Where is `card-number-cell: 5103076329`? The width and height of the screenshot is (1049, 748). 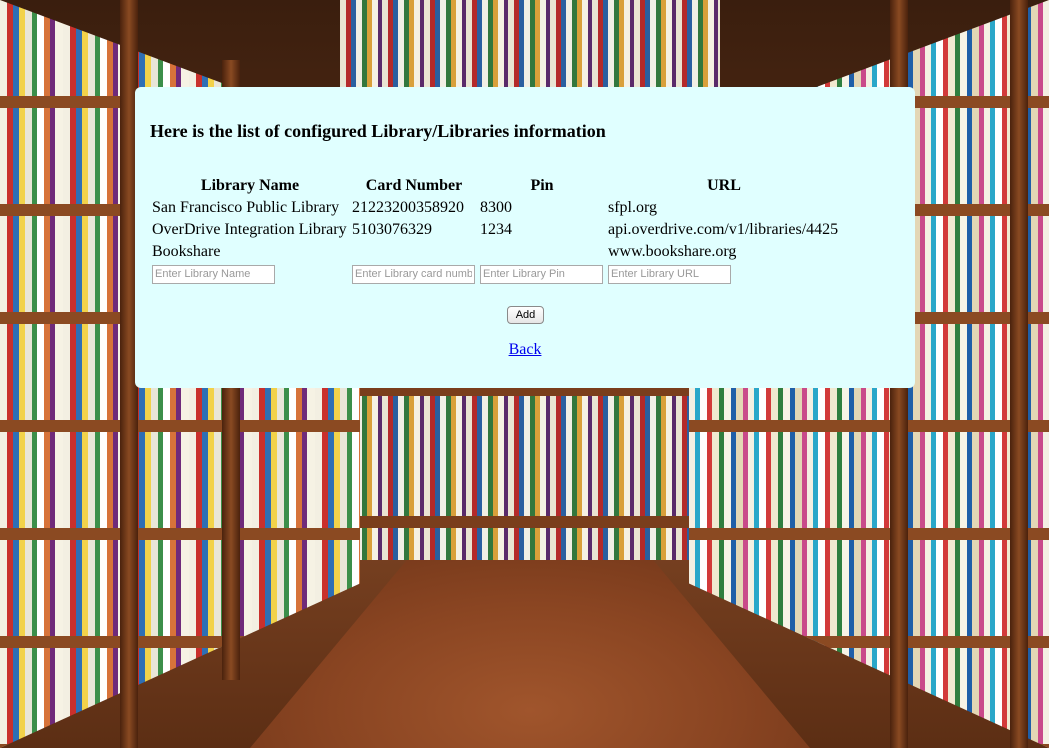 card-number-cell: 5103076329 is located at coordinates (392, 229).